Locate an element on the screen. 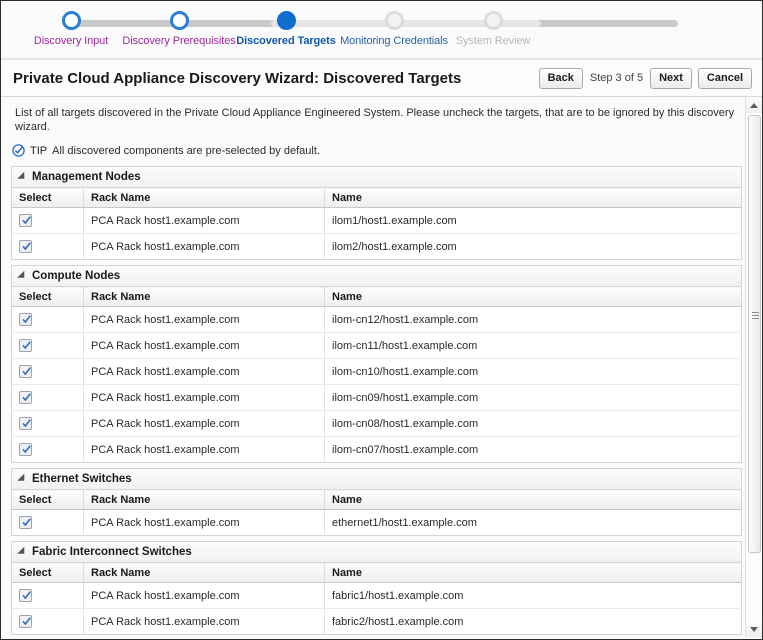 The image size is (763, 640). wizard-nav-buttons: Back Step 3 of 5 Next Cancel is located at coordinates (645, 78).